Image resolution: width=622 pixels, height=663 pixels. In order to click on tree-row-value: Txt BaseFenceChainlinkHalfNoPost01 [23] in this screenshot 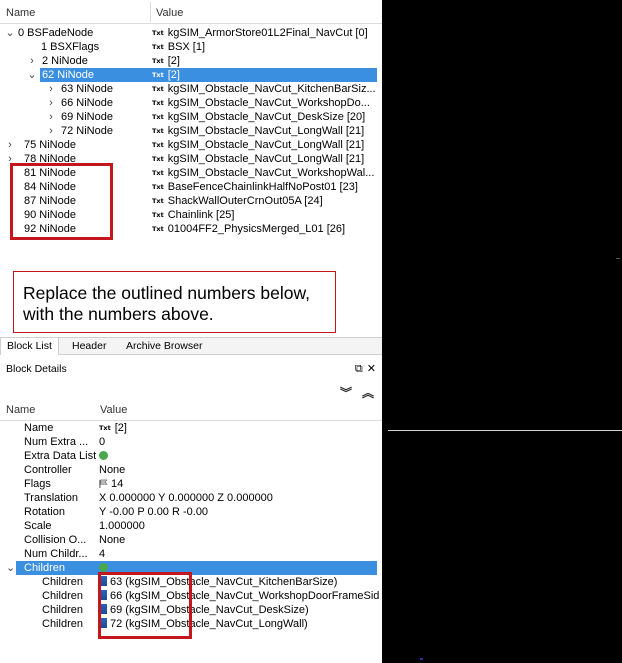, I will do `click(255, 187)`.